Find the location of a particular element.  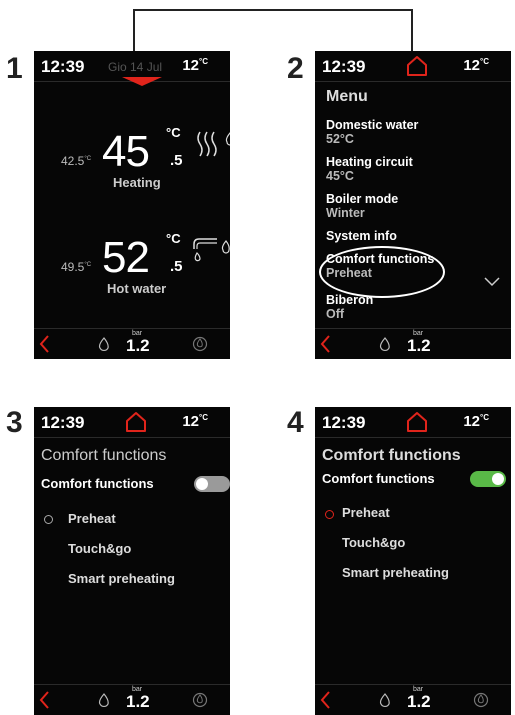

step-number-1: 1 is located at coordinates (14, 68).